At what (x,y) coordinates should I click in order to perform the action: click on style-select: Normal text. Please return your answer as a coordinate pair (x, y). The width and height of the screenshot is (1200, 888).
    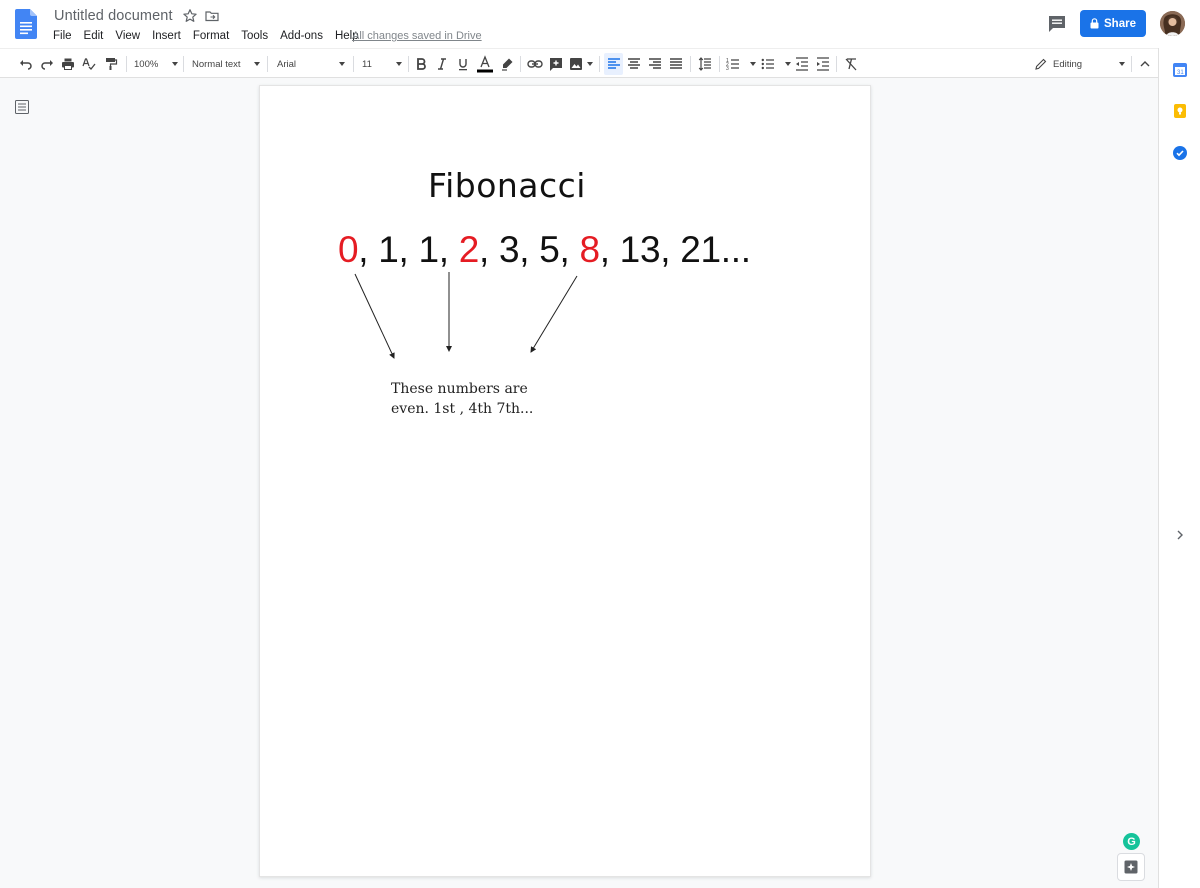
    Looking at the image, I should click on (226, 64).